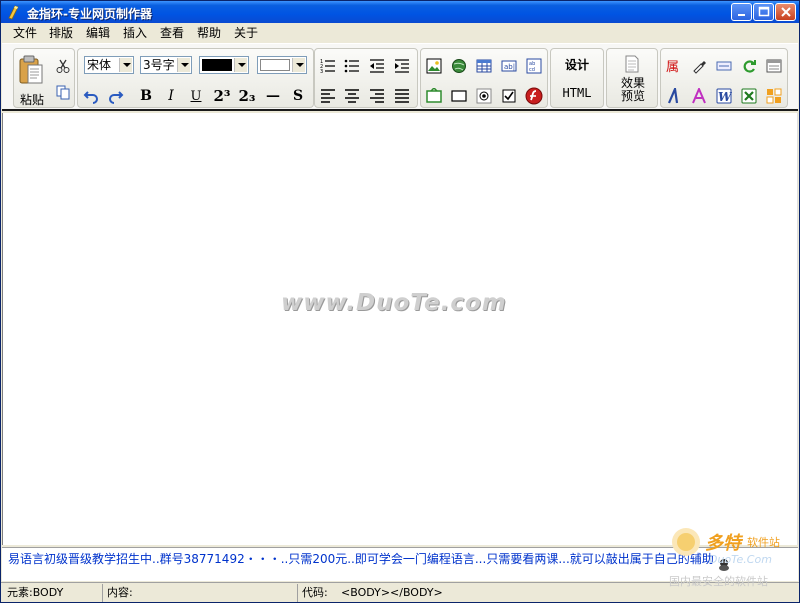  What do you see at coordinates (434, 66) in the screenshot?
I see `insert-image-button` at bounding box center [434, 66].